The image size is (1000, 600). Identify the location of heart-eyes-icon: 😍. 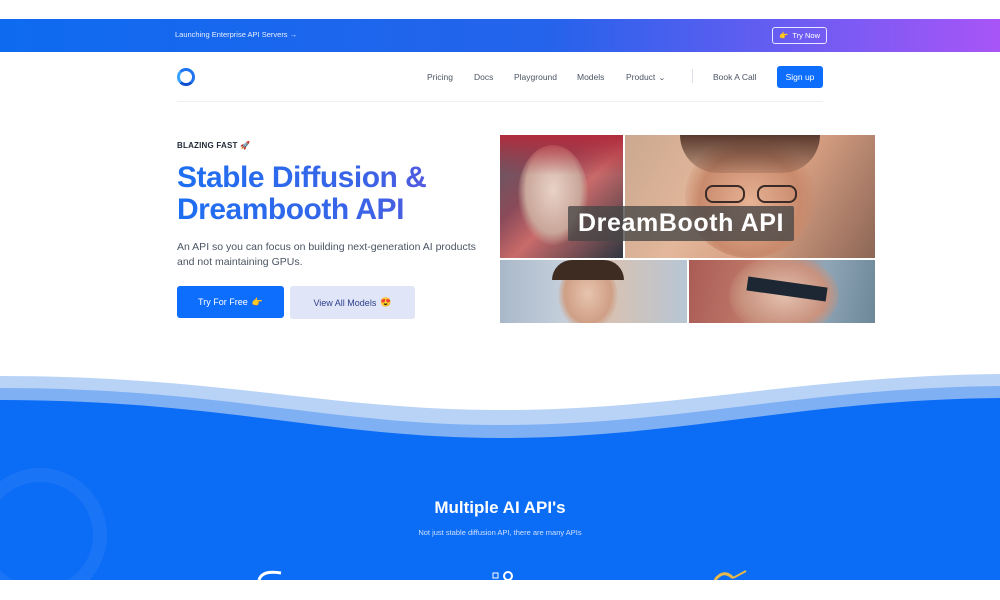
(386, 302).